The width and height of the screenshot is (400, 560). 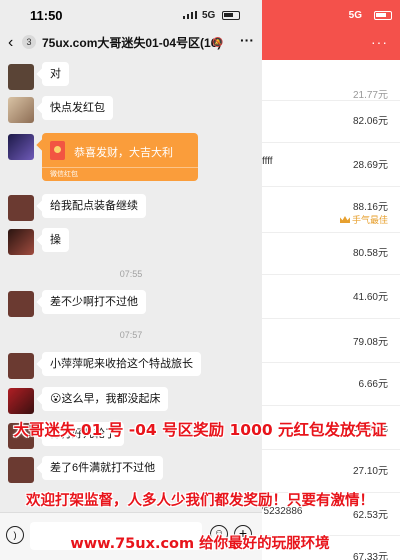 What do you see at coordinates (200, 501) in the screenshot?
I see `watermark-line-2: 欢迎打架监督，人多人少我们都发奖励！只要有激情！` at bounding box center [200, 501].